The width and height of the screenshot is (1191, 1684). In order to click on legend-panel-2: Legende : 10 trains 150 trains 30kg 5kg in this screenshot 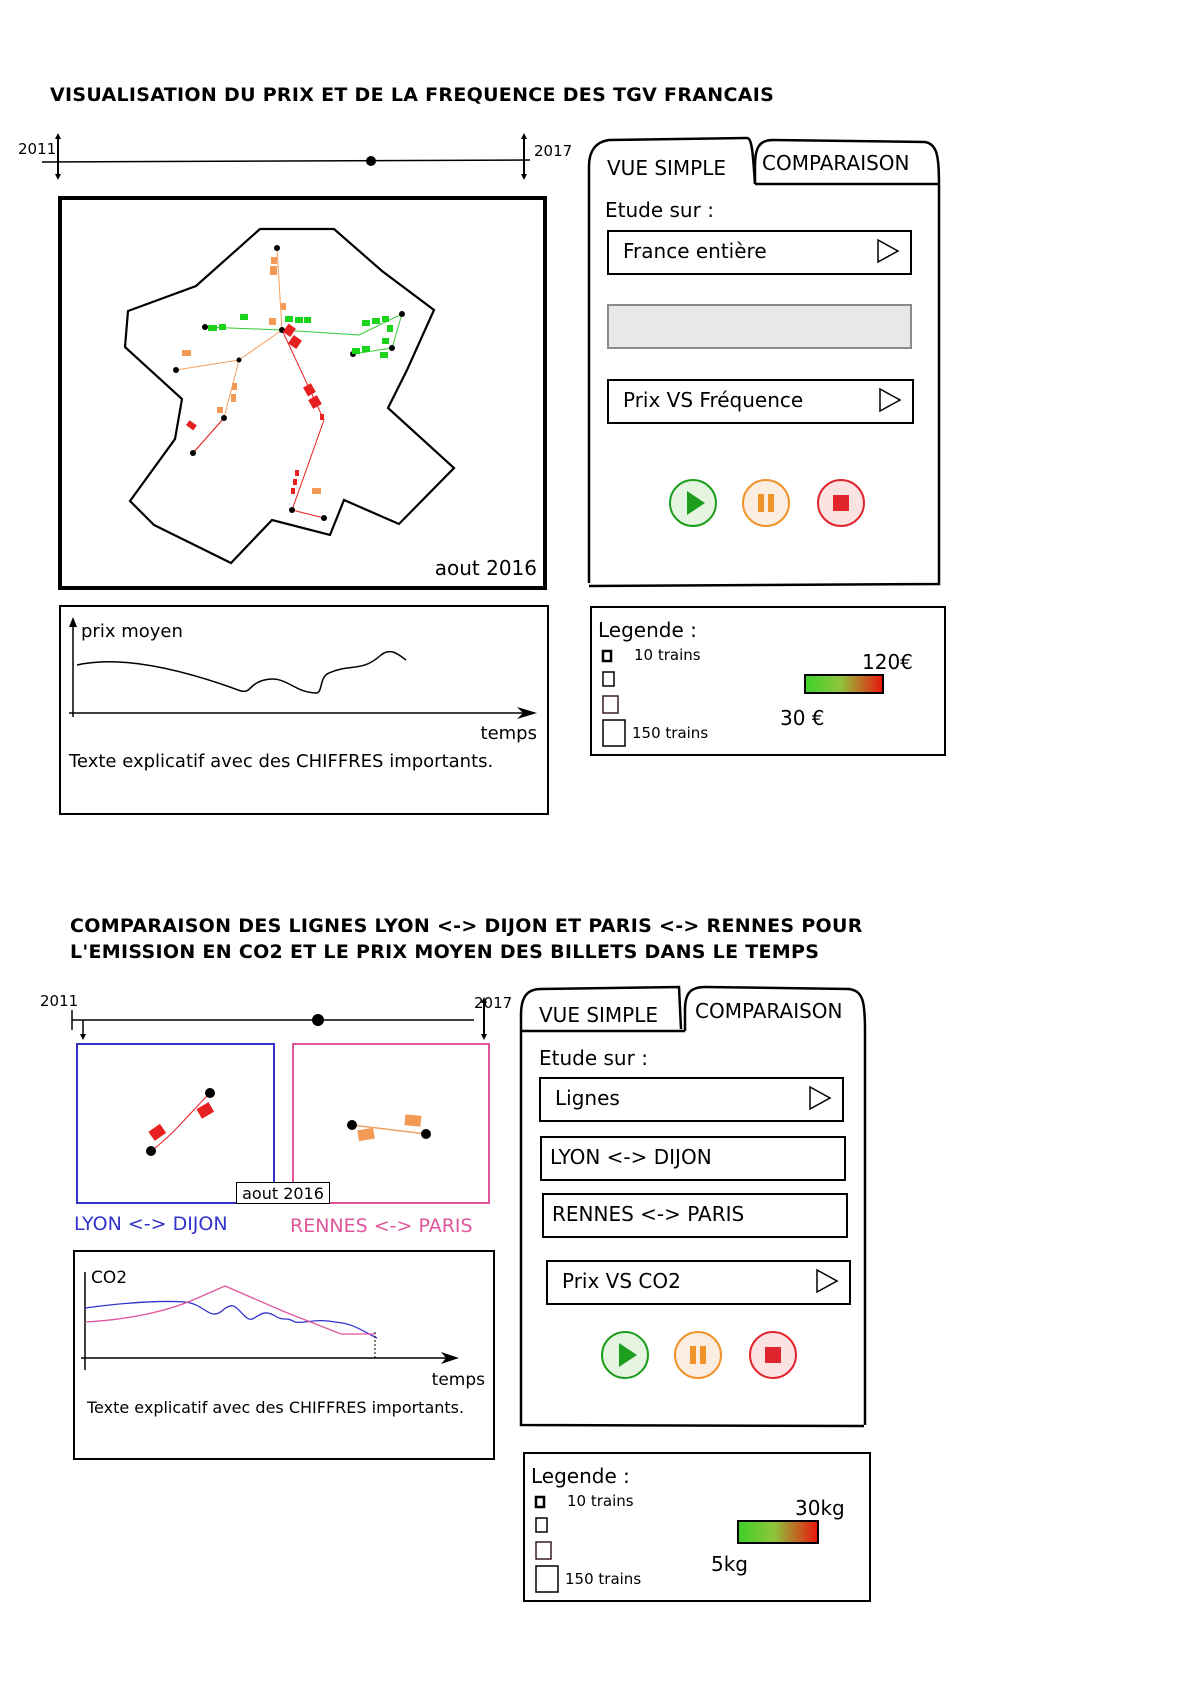, I will do `click(697, 1527)`.